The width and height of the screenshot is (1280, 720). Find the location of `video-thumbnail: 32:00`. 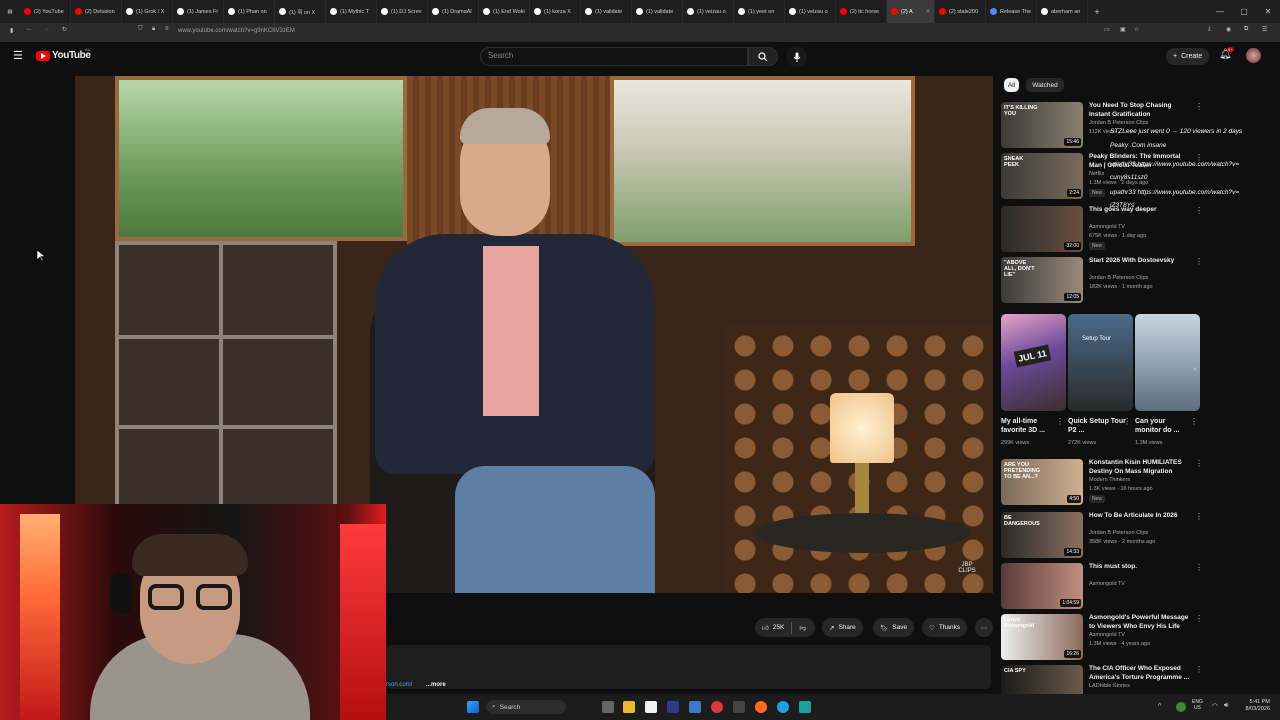

video-thumbnail: 32:00 is located at coordinates (1042, 229).